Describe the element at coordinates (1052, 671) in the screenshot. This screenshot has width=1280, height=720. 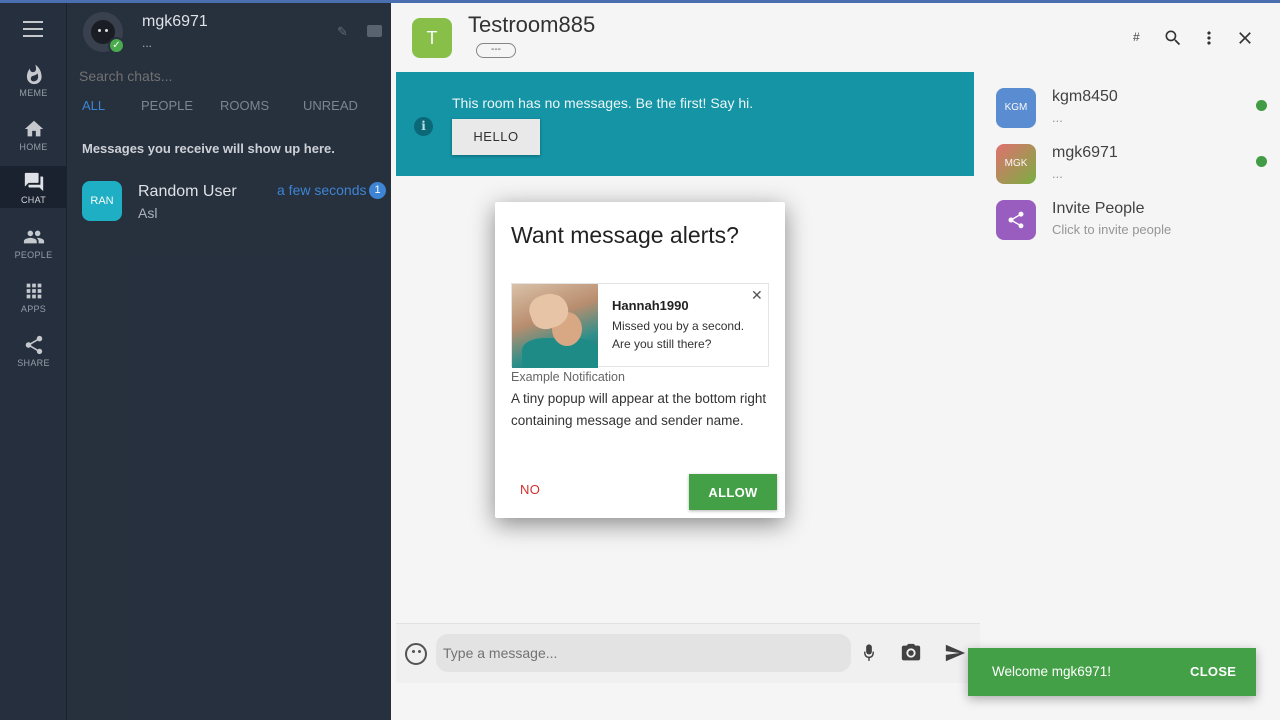
I see `snackbar-text: Welcome mgk6971!` at that location.